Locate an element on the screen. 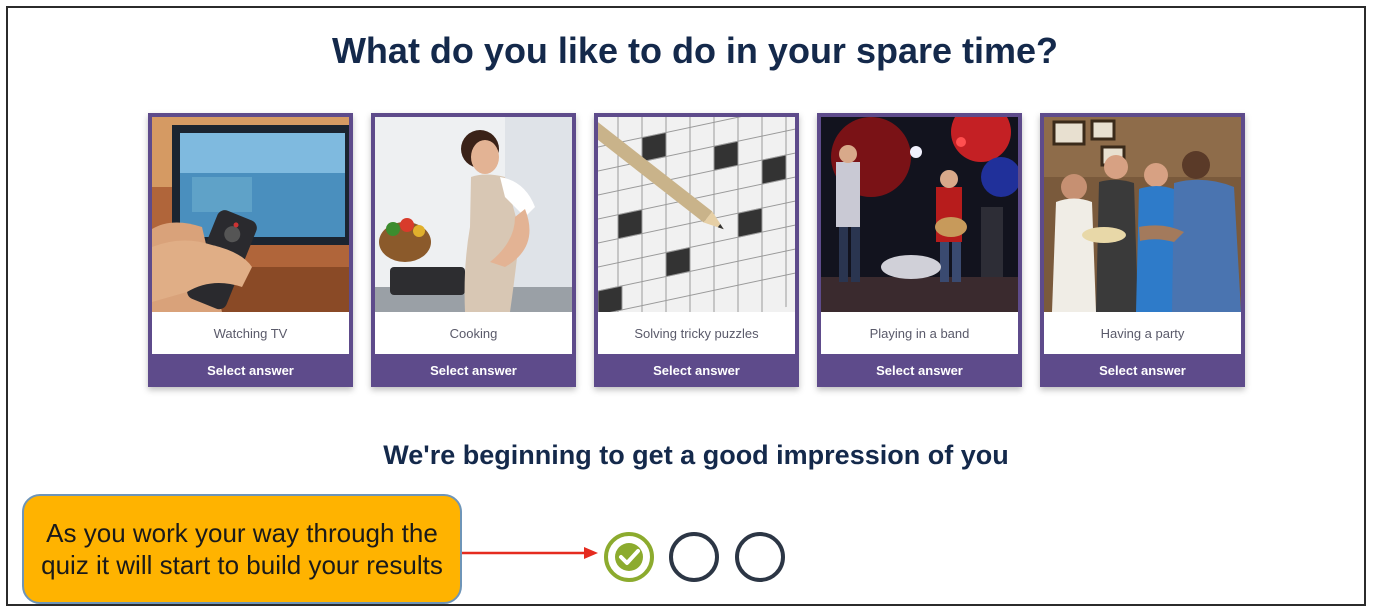 The height and width of the screenshot is (609, 1374). answer-label: Cooking is located at coordinates (473, 333).